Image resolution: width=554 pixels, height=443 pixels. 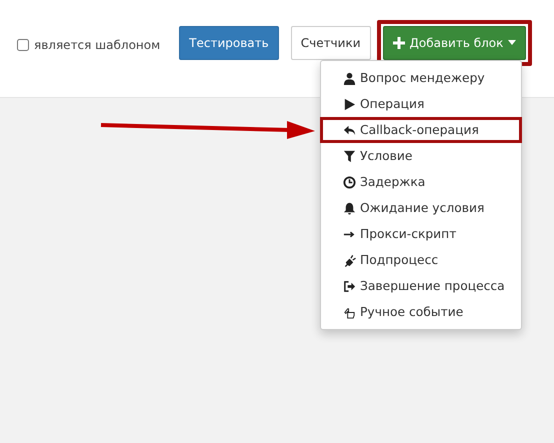 What do you see at coordinates (421, 260) in the screenshot?
I see `menu-item: Подпроцесс` at bounding box center [421, 260].